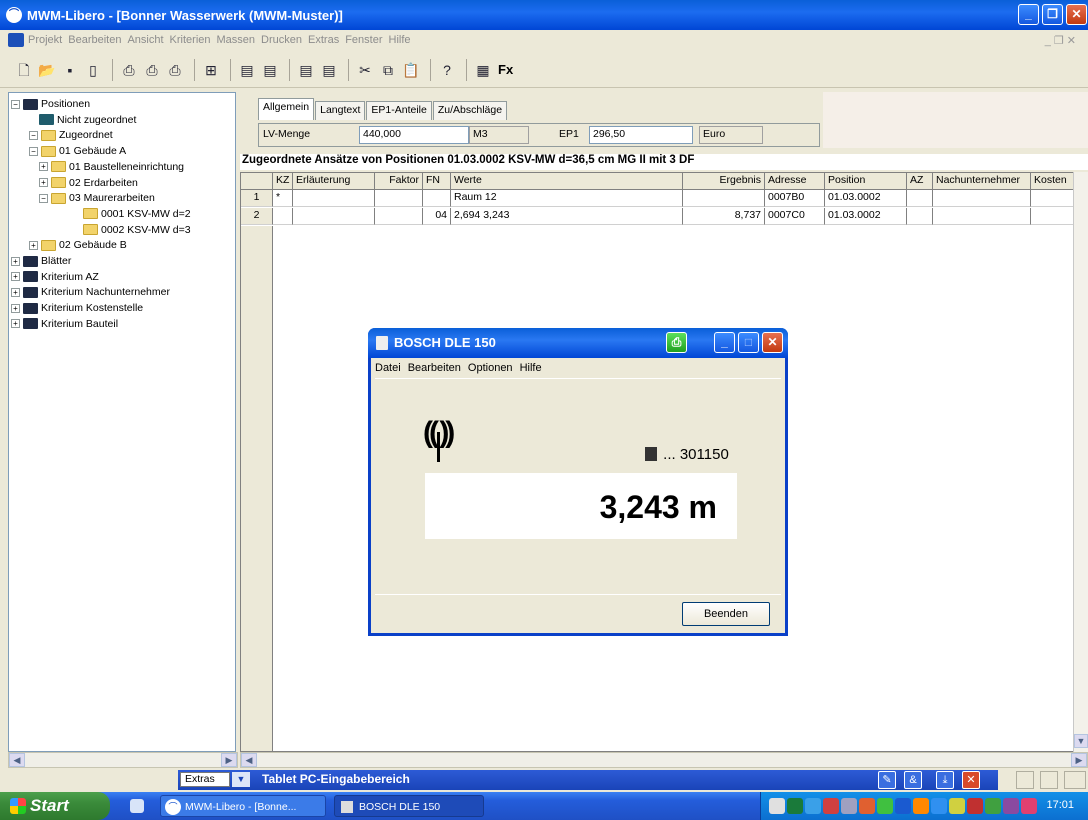 Image resolution: width=1088 pixels, height=820 pixels. What do you see at coordinates (434, 368) in the screenshot?
I see `dialog-menu-bearbeiten: Bearbeiten` at bounding box center [434, 368].